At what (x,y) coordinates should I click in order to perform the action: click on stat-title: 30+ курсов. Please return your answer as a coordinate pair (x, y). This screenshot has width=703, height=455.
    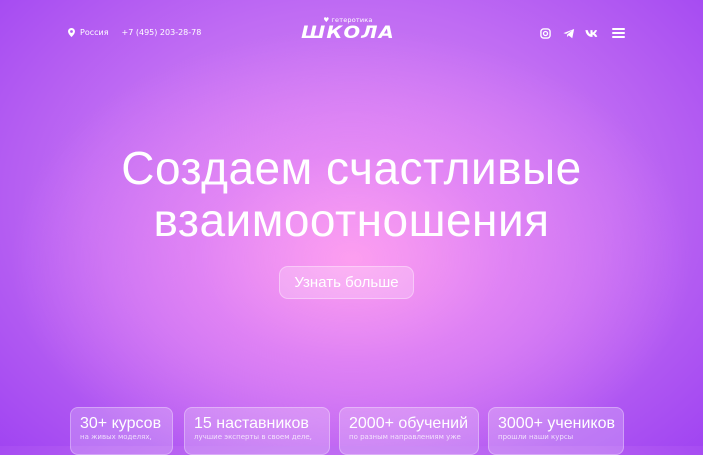
    Looking at the image, I should click on (121, 423).